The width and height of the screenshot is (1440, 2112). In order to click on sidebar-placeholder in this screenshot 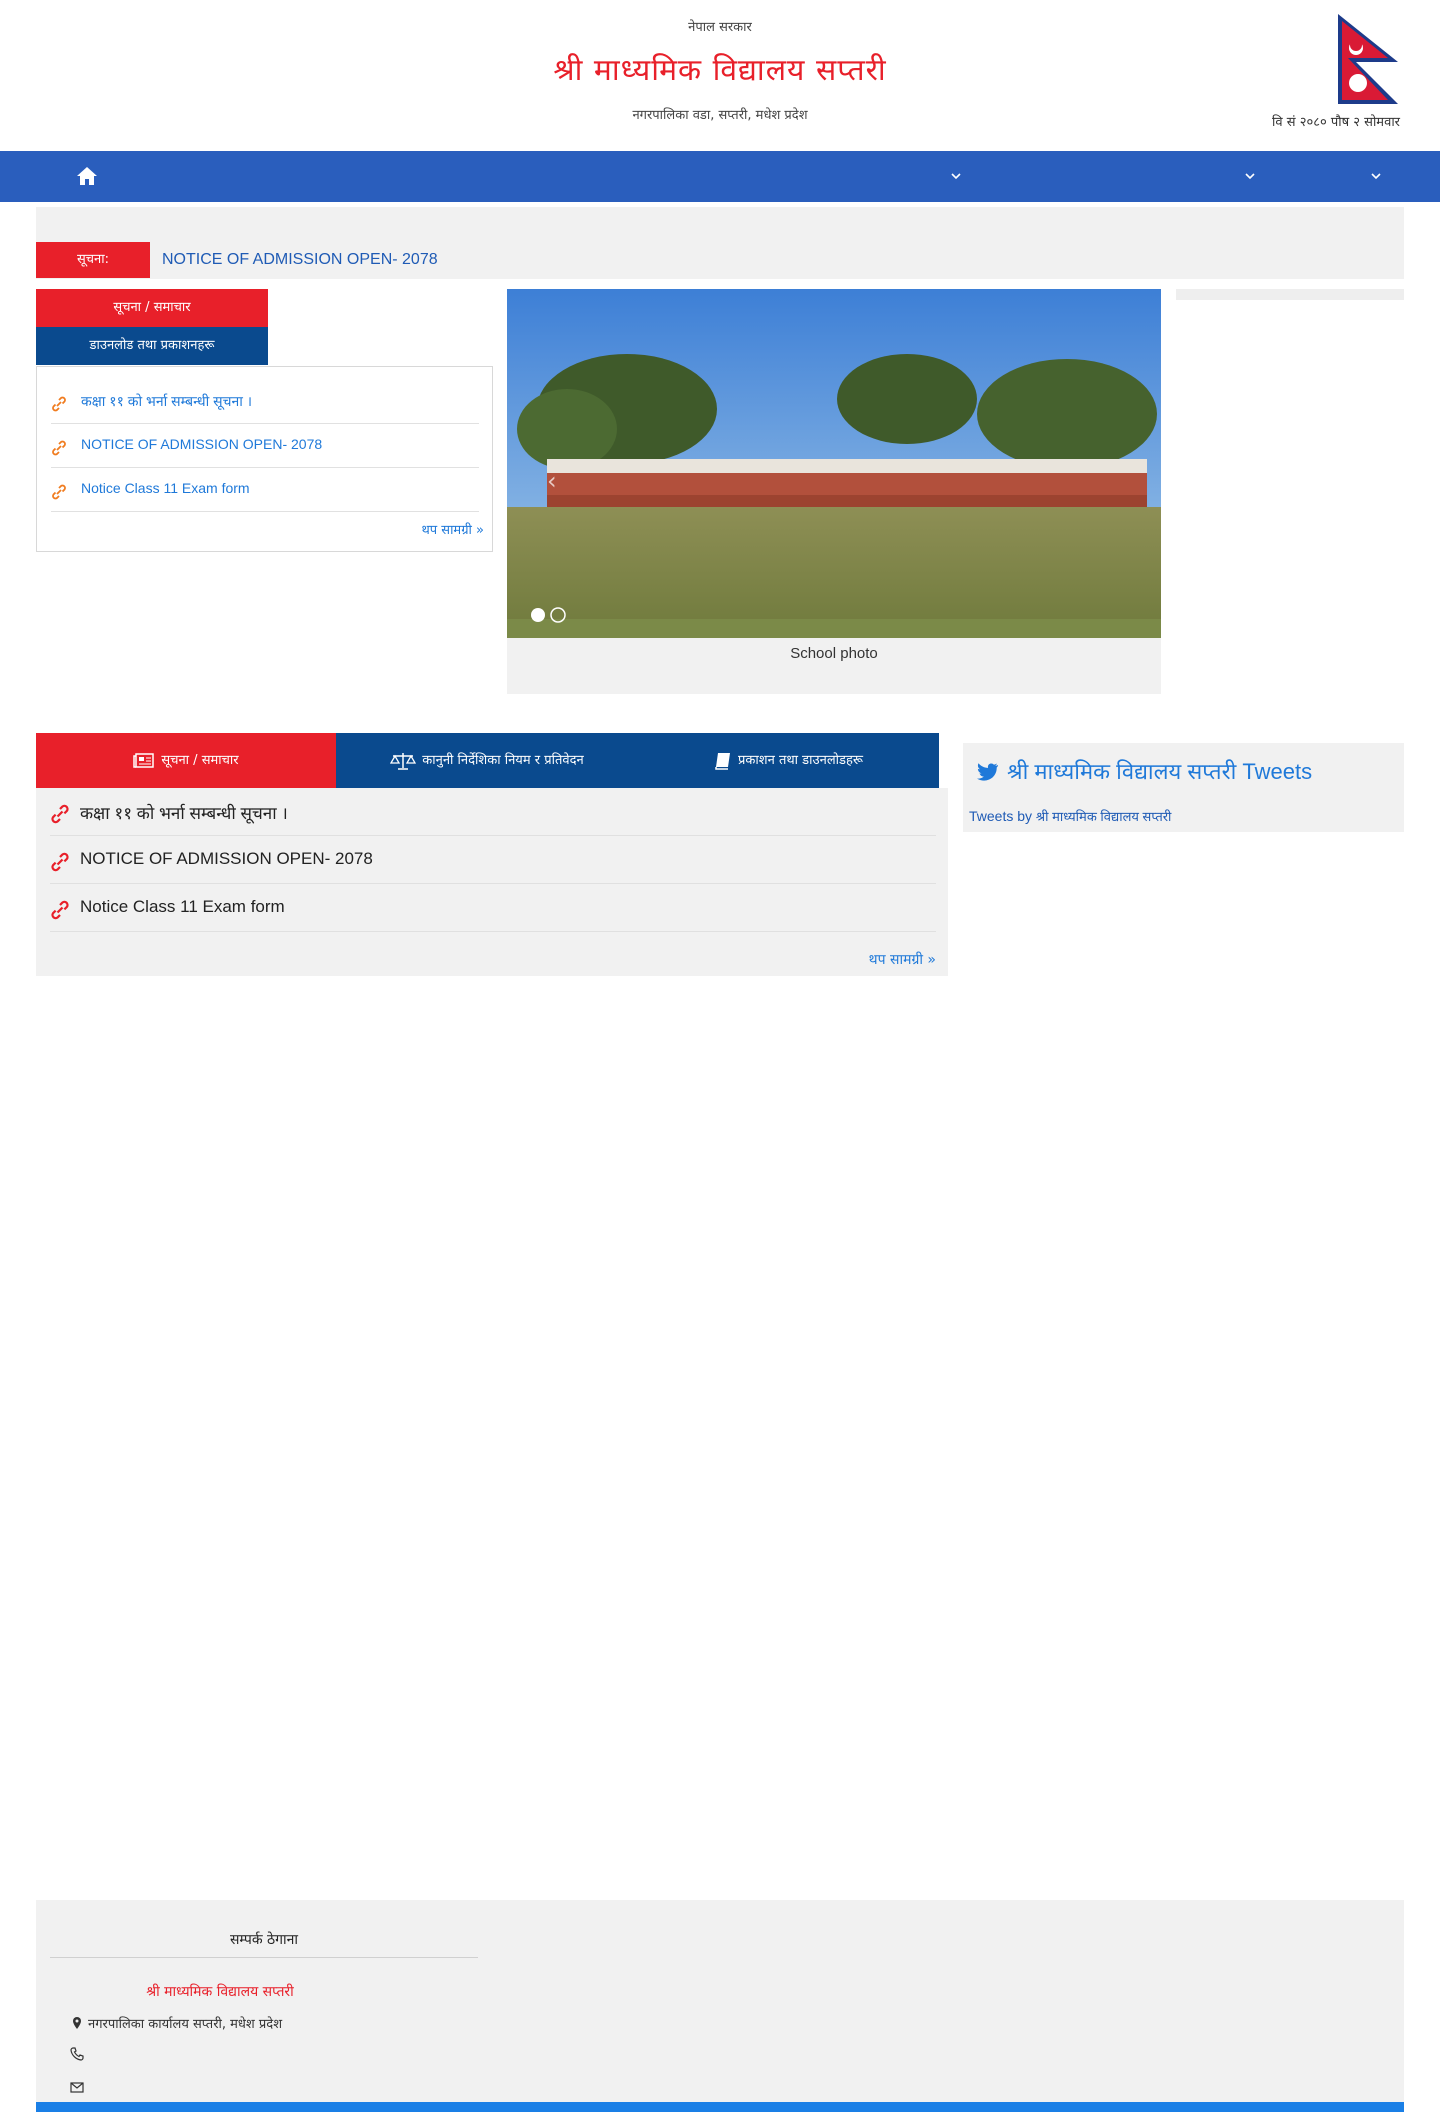, I will do `click(1290, 294)`.